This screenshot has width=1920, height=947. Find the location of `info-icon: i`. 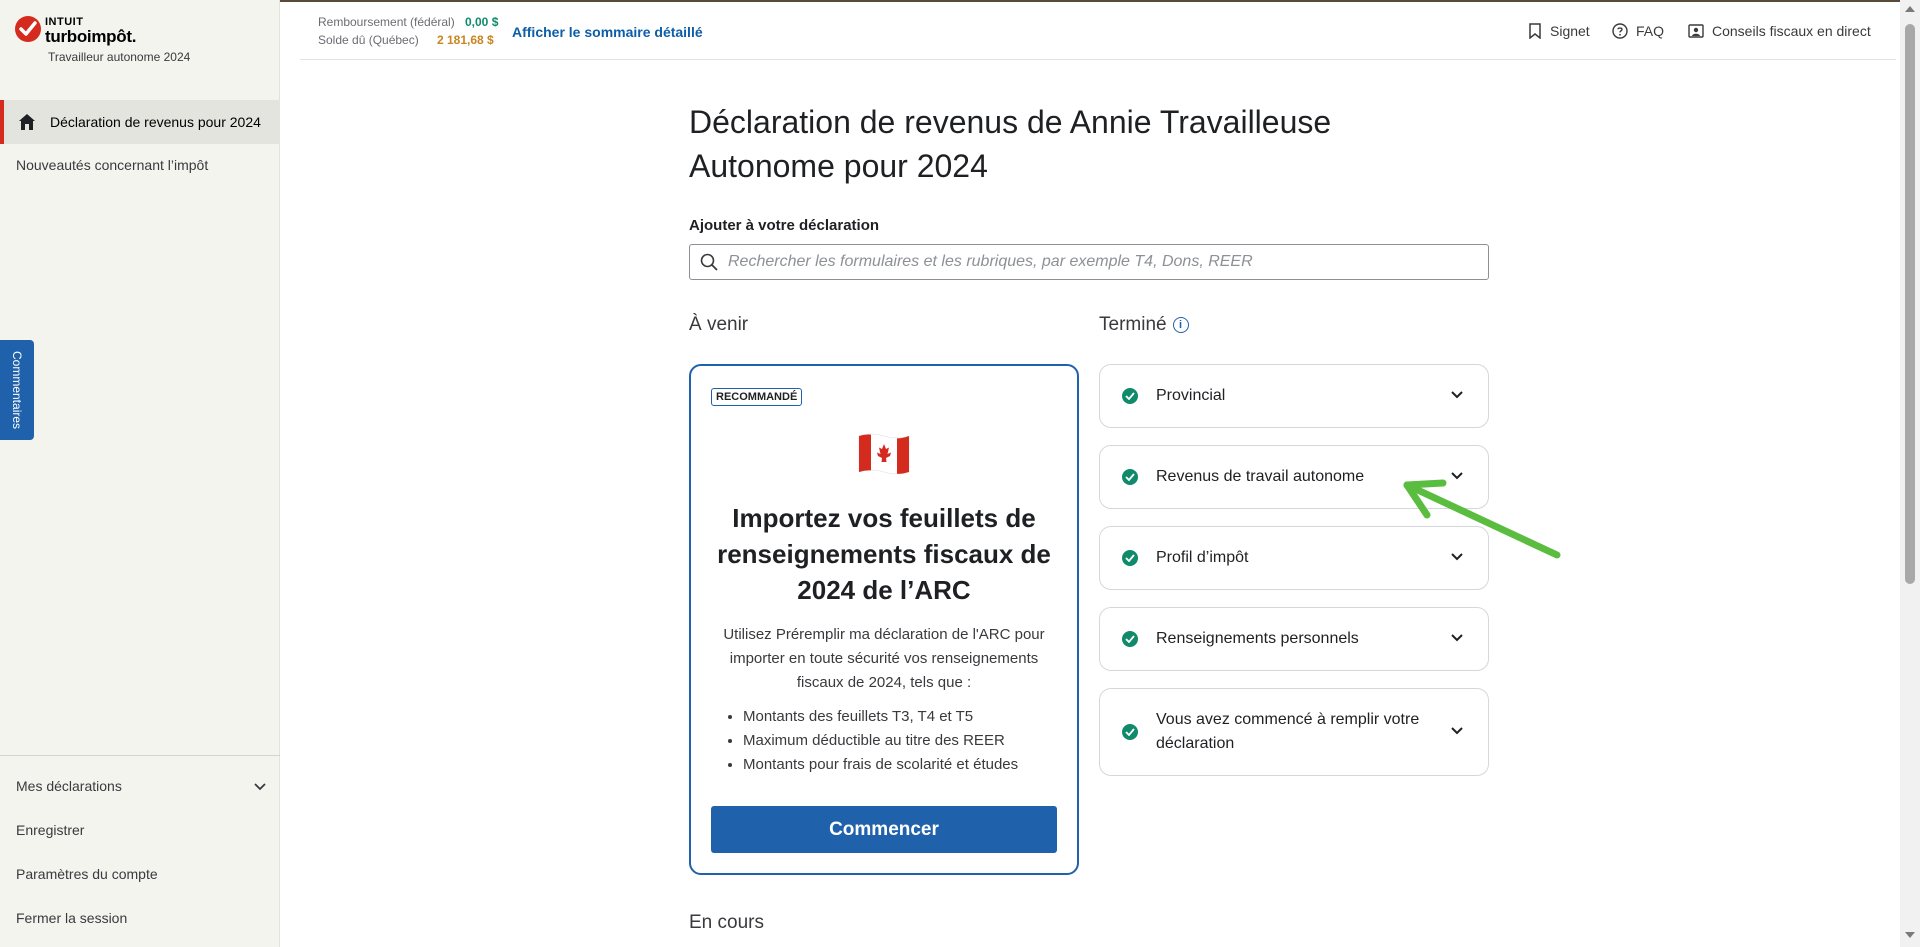

info-icon: i is located at coordinates (1180, 325).